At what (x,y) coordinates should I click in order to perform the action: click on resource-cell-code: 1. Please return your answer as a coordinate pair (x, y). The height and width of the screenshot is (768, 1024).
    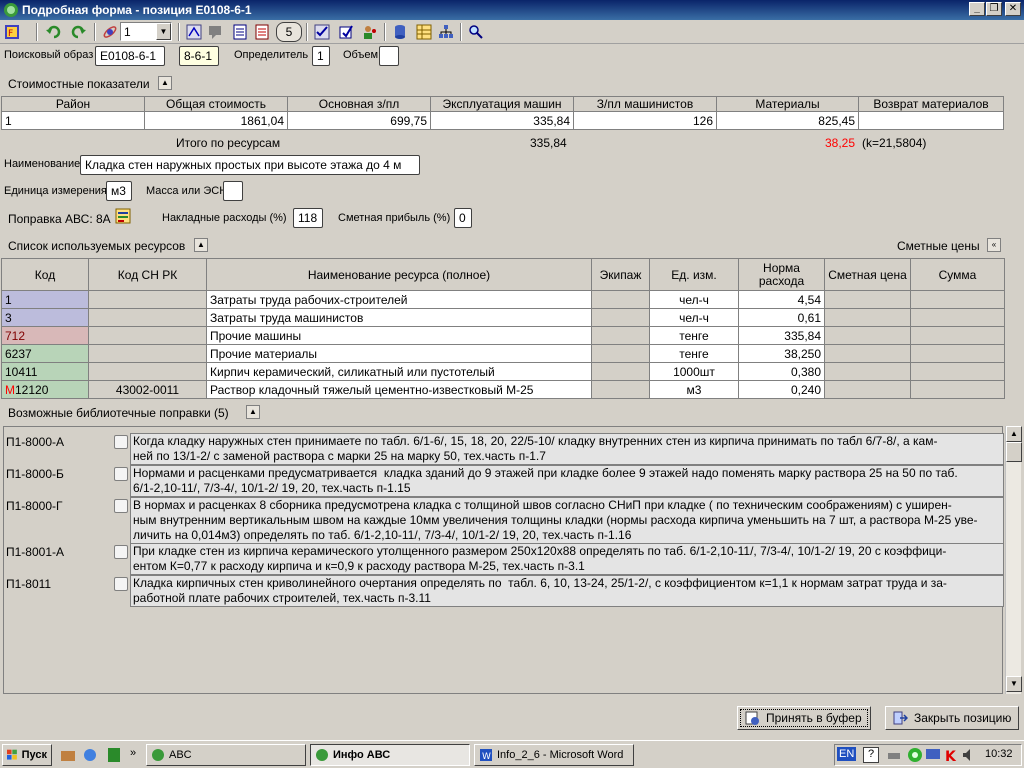
    Looking at the image, I should click on (45, 299).